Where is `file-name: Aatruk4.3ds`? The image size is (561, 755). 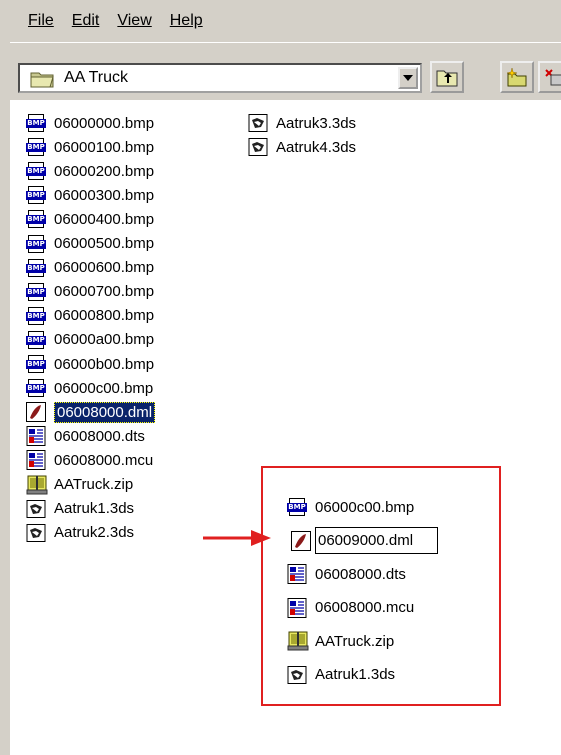
file-name: Aatruk4.3ds is located at coordinates (316, 147).